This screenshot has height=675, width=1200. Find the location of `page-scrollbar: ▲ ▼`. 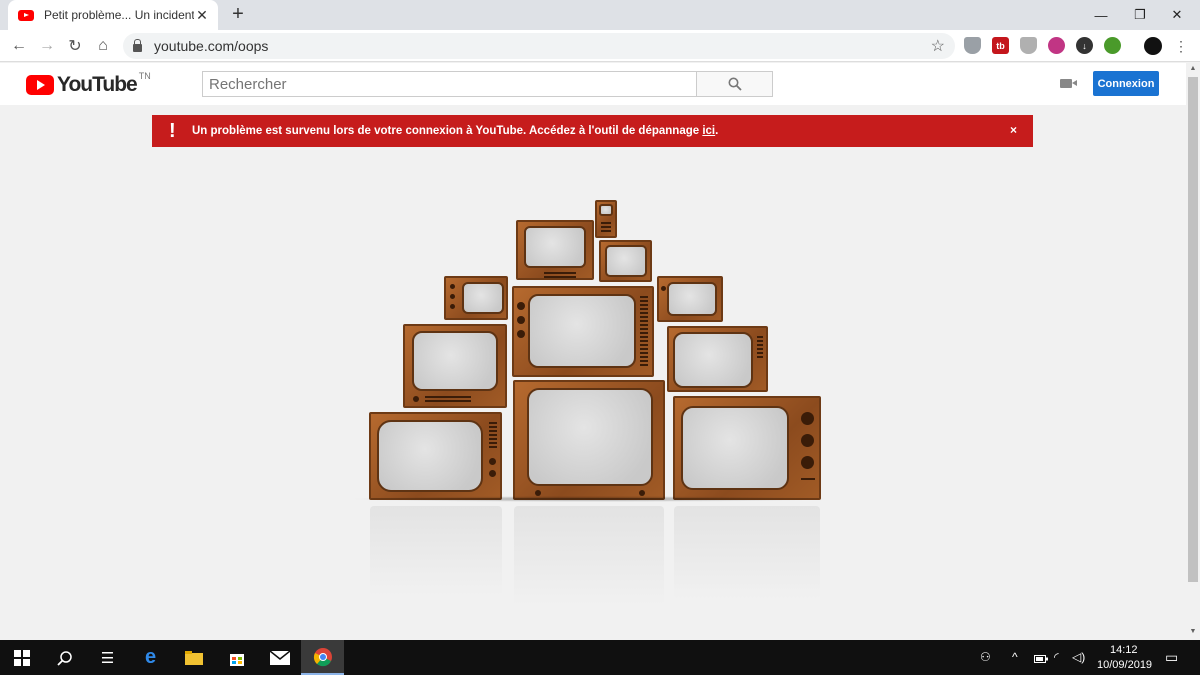

page-scrollbar: ▲ ▼ is located at coordinates (1193, 351).